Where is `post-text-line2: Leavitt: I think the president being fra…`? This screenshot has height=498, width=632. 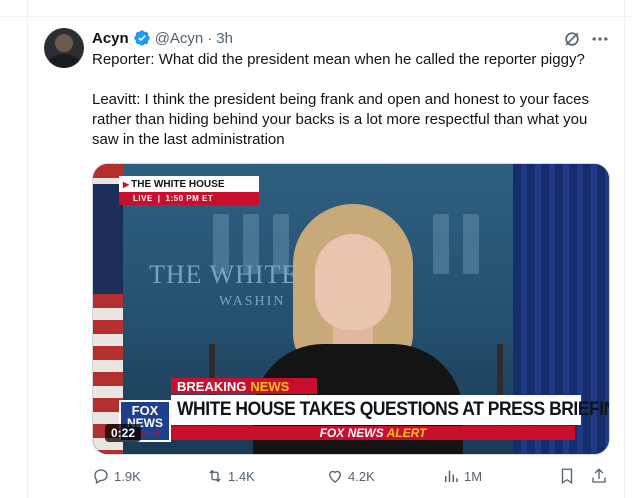
post-text-line2: Leavitt: I think the president being fra… is located at coordinates (343, 119).